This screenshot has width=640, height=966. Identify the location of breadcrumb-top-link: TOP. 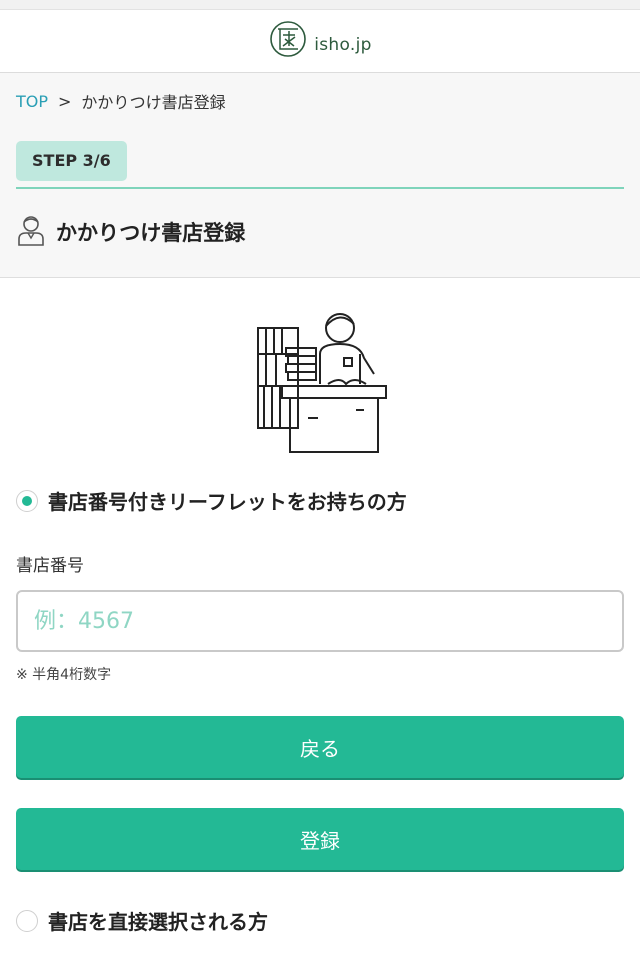
(32, 101).